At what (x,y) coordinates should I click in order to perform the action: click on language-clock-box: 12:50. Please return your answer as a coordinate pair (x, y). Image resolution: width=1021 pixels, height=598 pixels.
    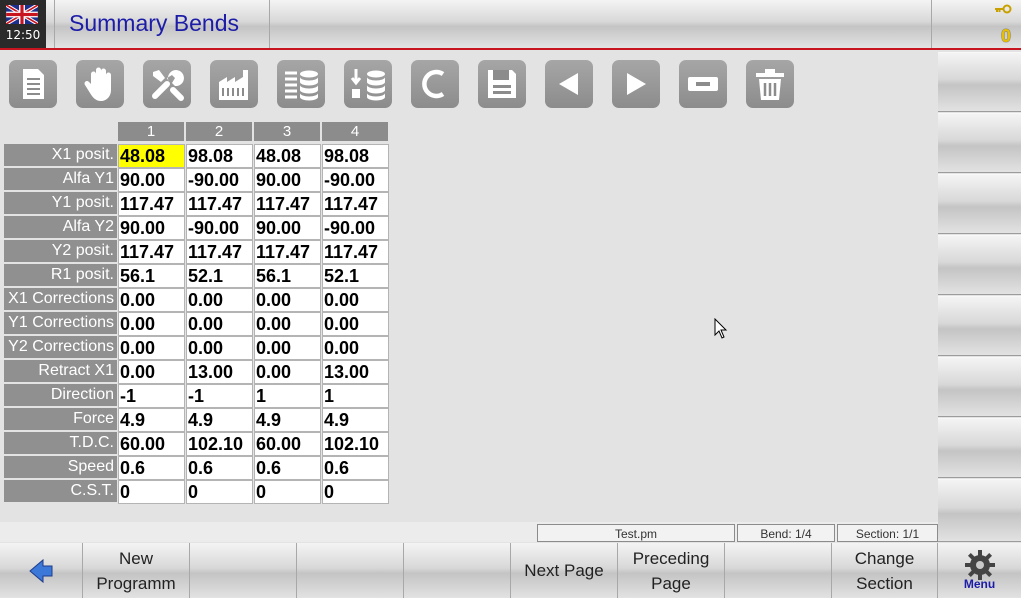
    Looking at the image, I should click on (23, 24).